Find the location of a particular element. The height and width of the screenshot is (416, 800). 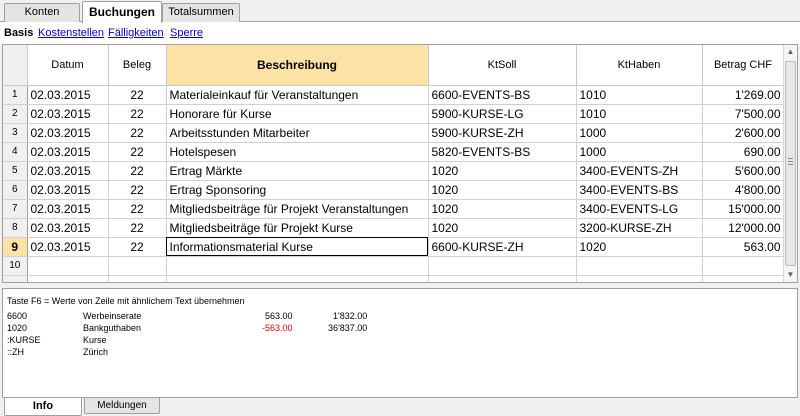

cell-ktsoll: 6600-EVENTS-BS is located at coordinates (502, 95).